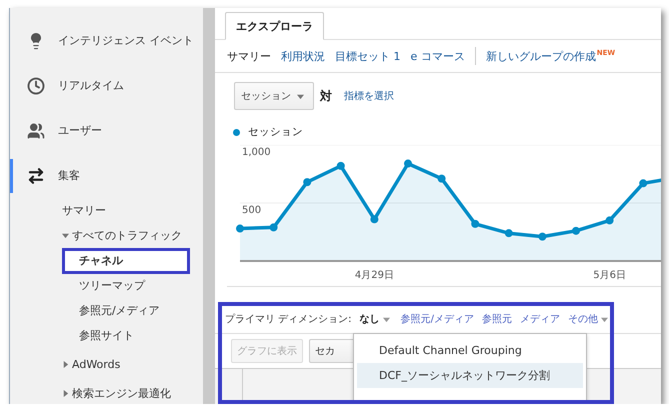  Describe the element at coordinates (274, 26) in the screenshot. I see `tab: エクスプローラ` at that location.